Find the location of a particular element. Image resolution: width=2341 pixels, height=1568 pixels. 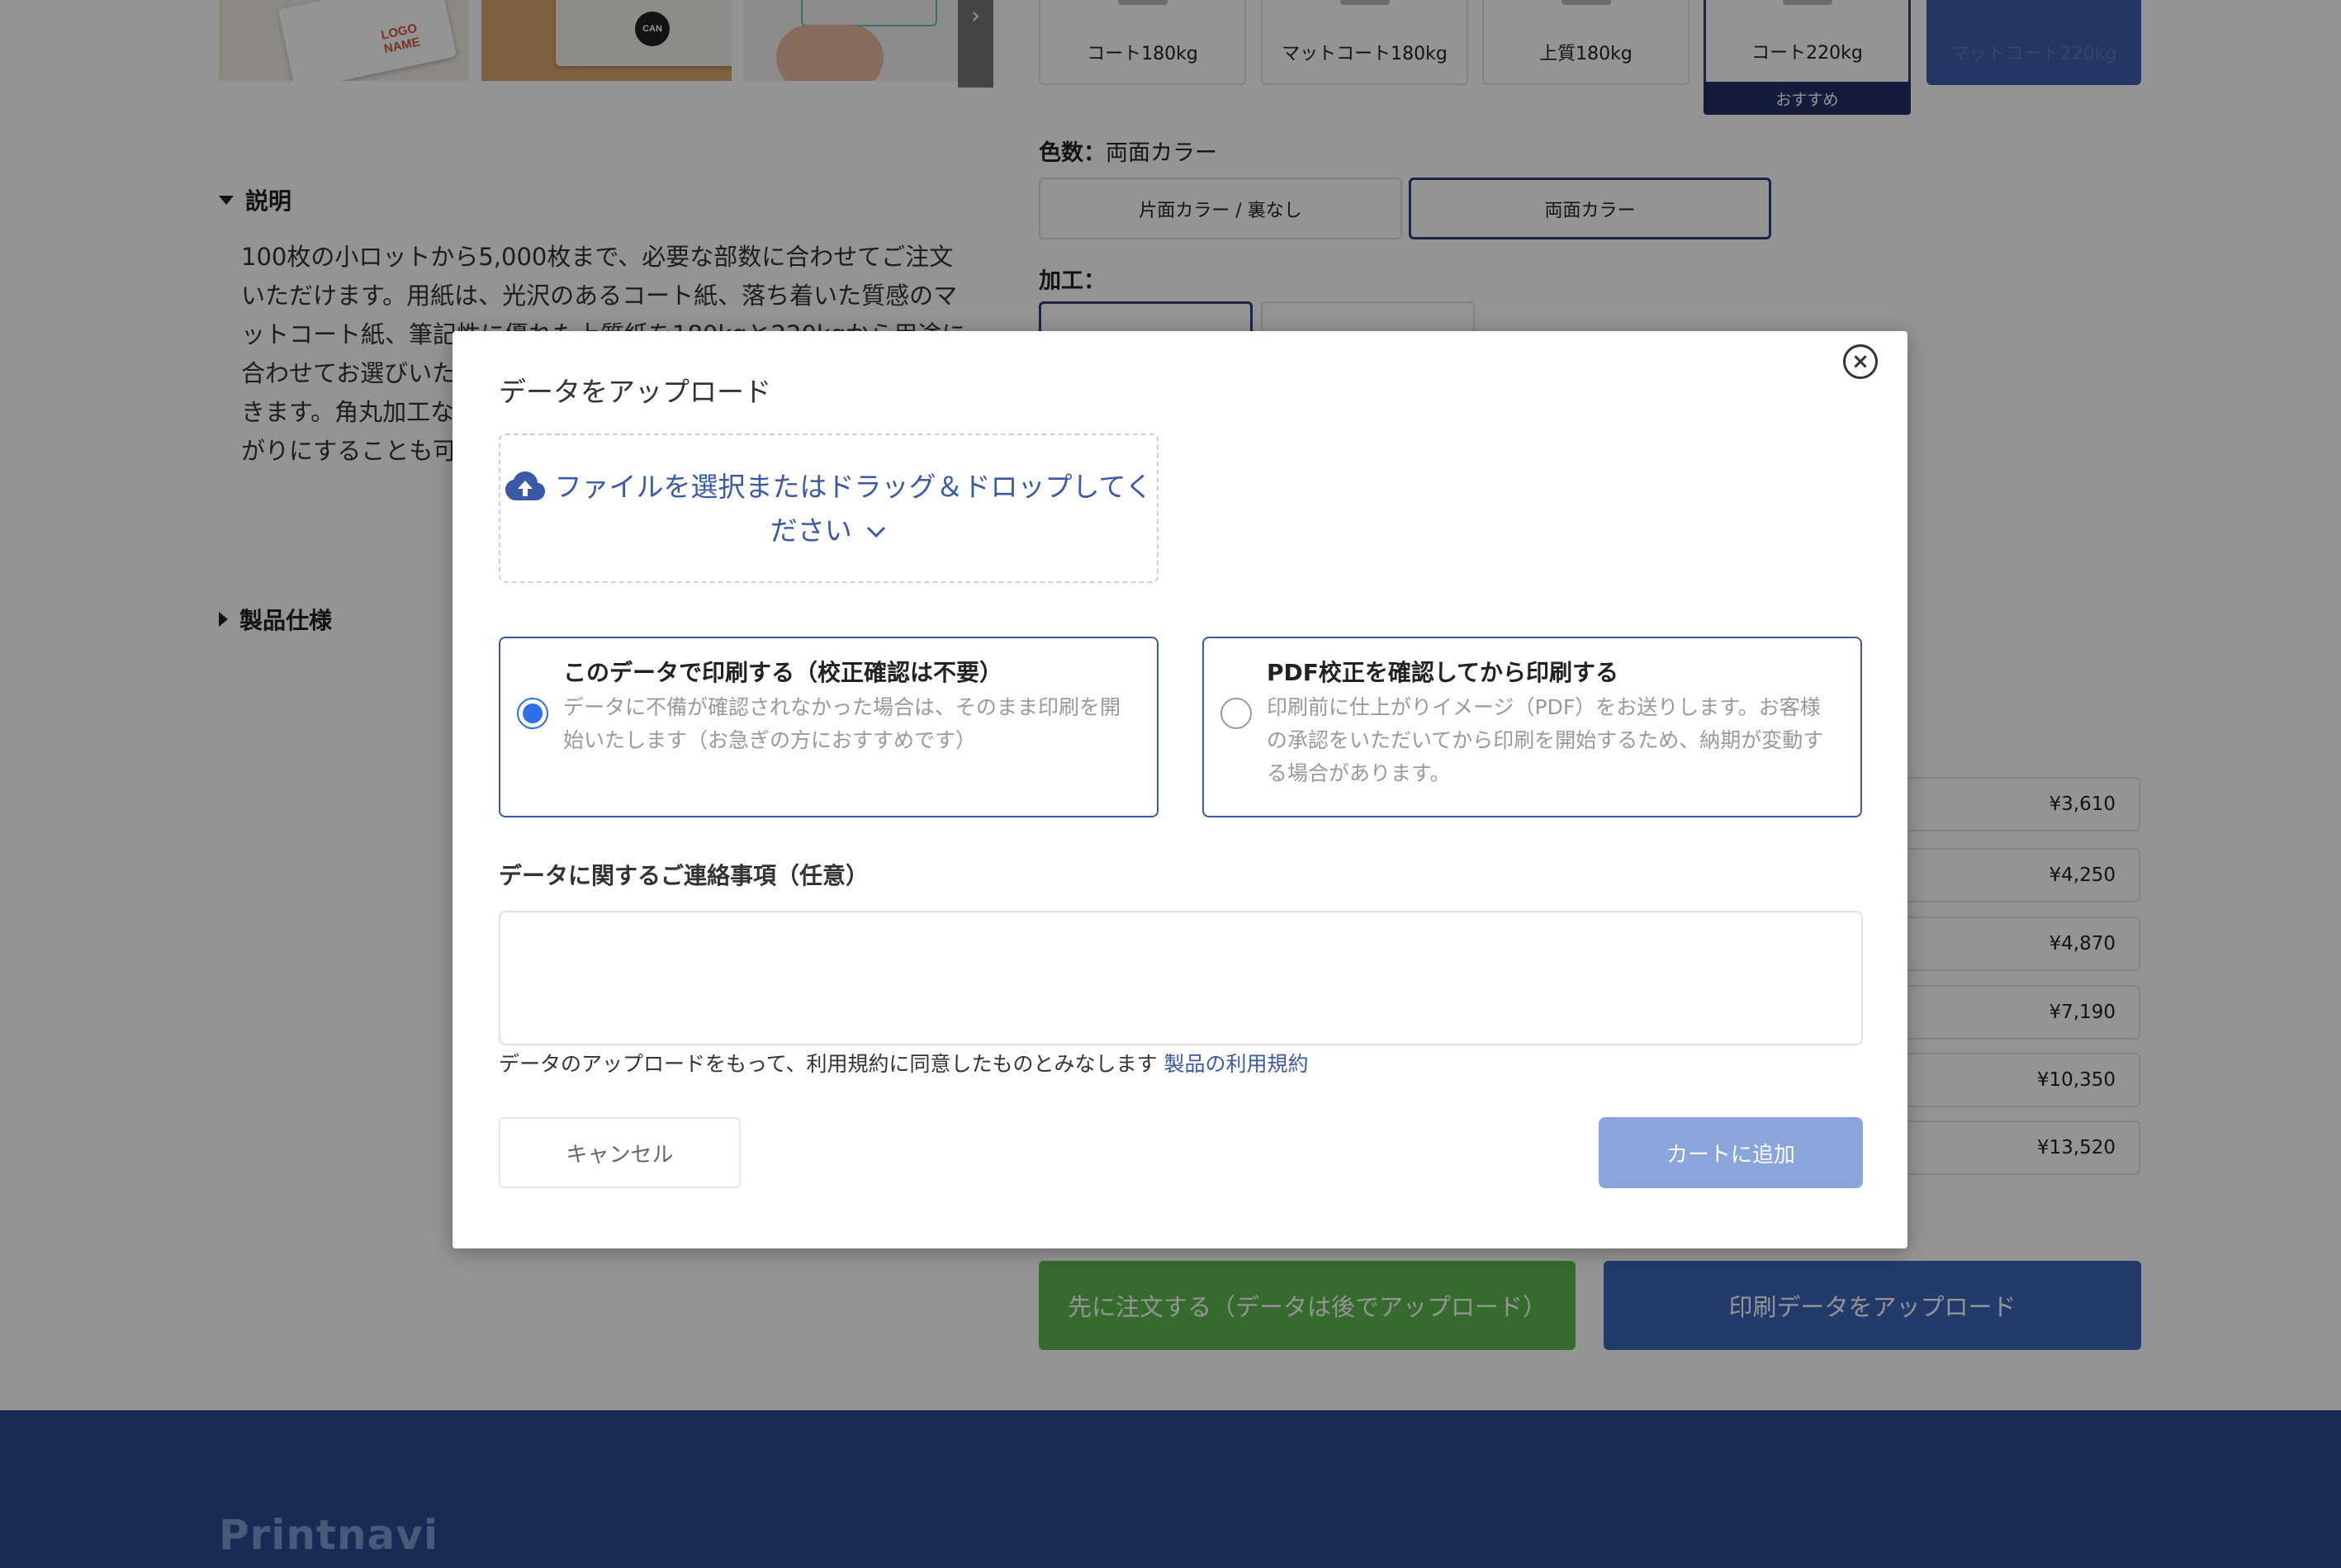

radio-pdf-proof is located at coordinates (1236, 713).